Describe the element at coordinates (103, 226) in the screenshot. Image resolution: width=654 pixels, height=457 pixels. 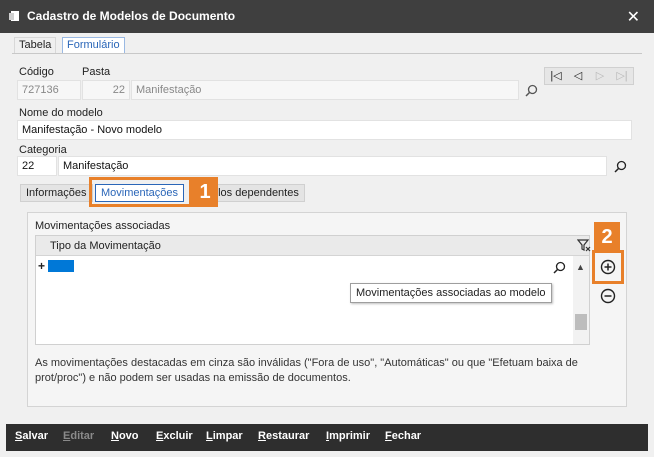
I see `movimentacoes-group-label: Movimentações associadas` at that location.